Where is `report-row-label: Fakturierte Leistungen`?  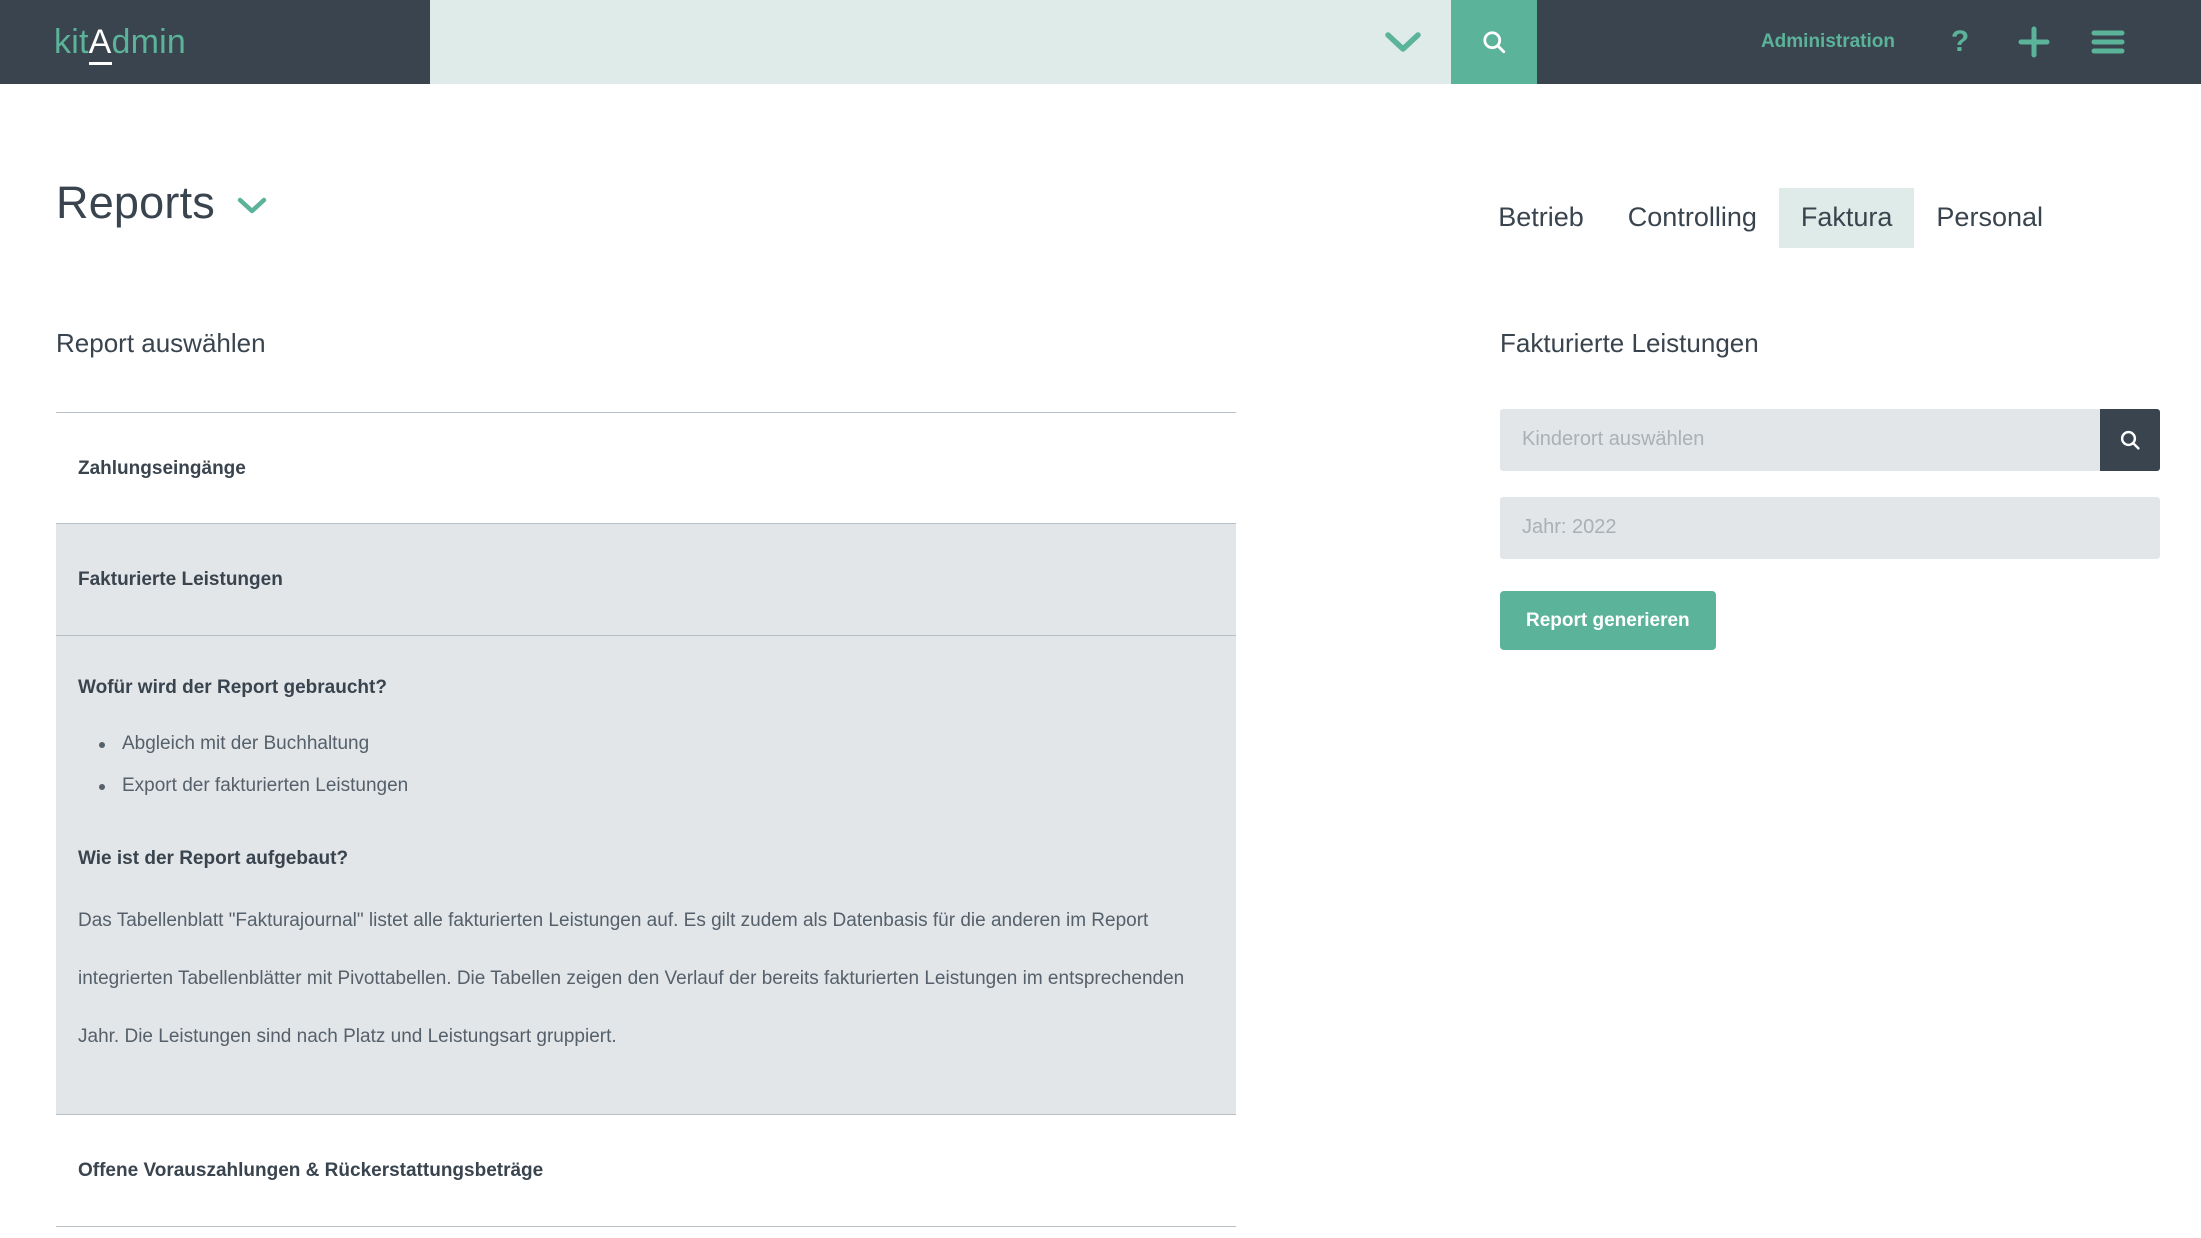 report-row-label: Fakturierte Leistungen is located at coordinates (180, 579).